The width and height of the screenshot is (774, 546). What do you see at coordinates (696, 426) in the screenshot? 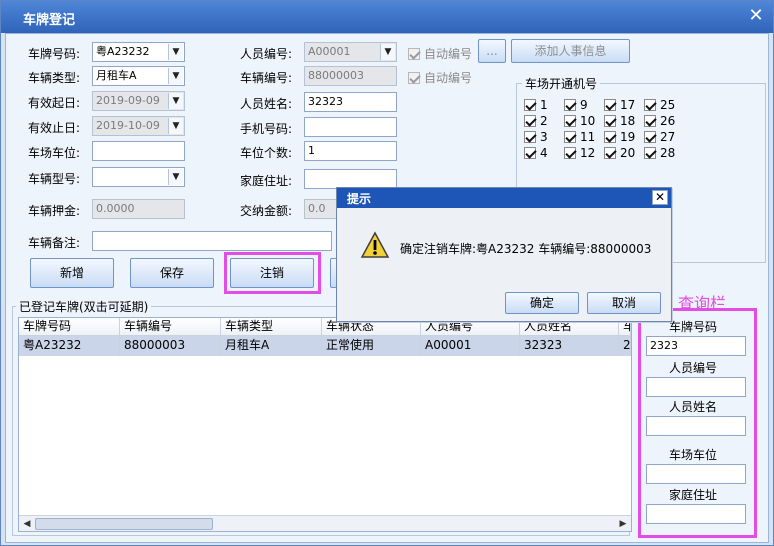
I see `query-person-name-field` at bounding box center [696, 426].